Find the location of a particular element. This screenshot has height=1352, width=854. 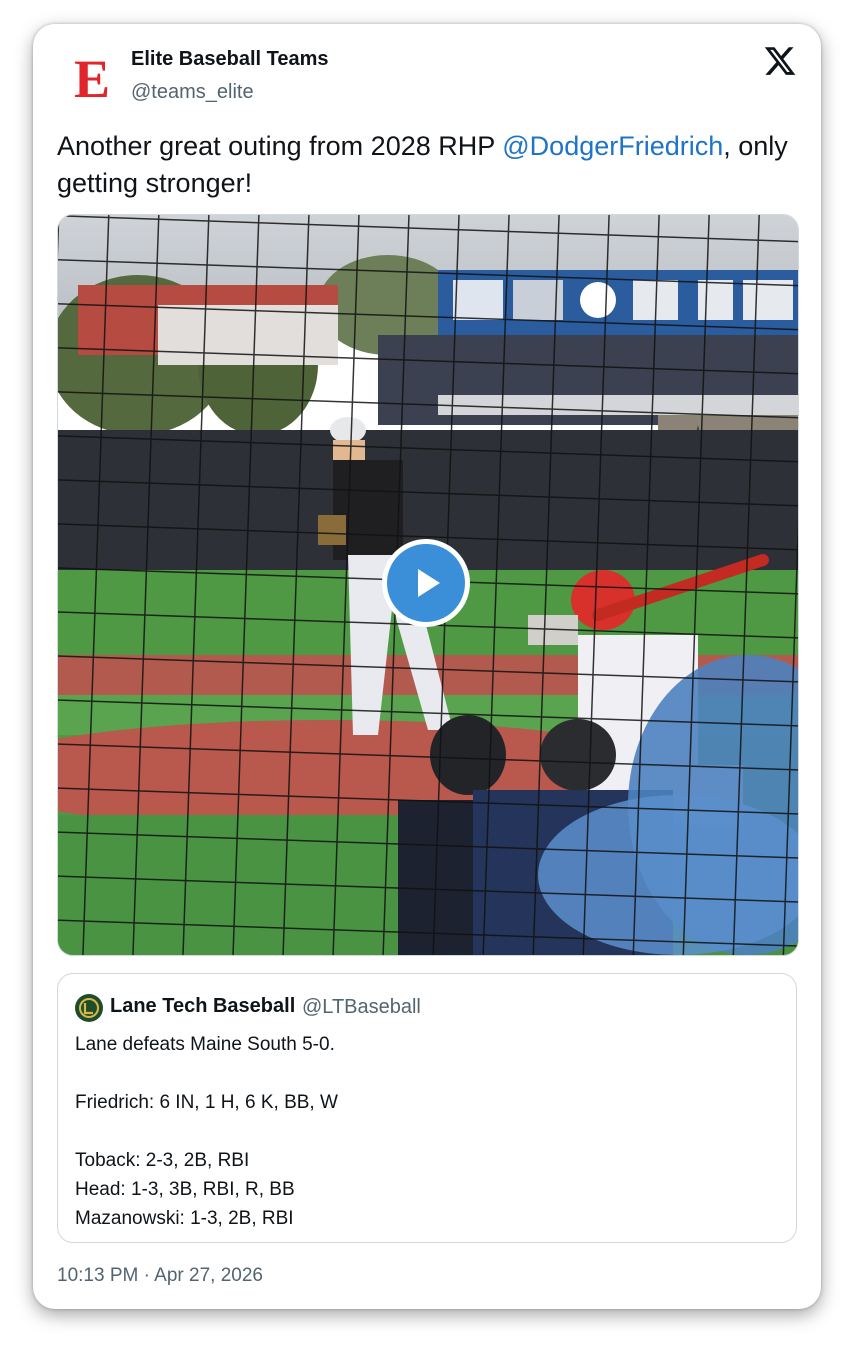

author-name: Elite Baseball Teams is located at coordinates (230, 59).